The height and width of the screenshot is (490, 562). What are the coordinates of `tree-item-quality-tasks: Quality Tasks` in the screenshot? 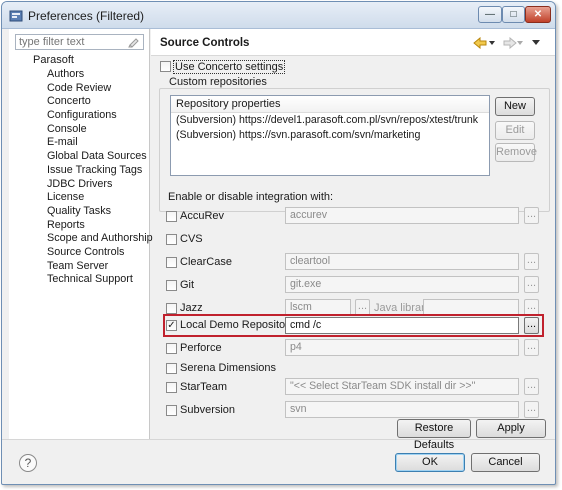 It's located at (100, 212).